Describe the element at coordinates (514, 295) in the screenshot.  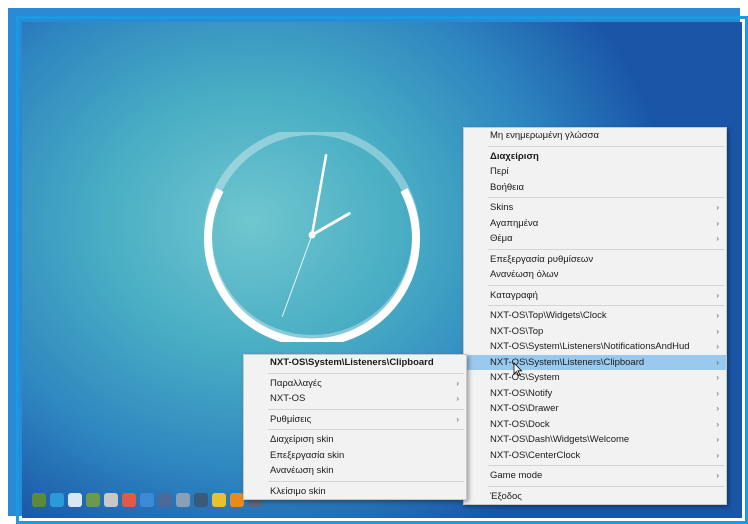
I see `main-menu-item-label: Καταγραφή` at that location.